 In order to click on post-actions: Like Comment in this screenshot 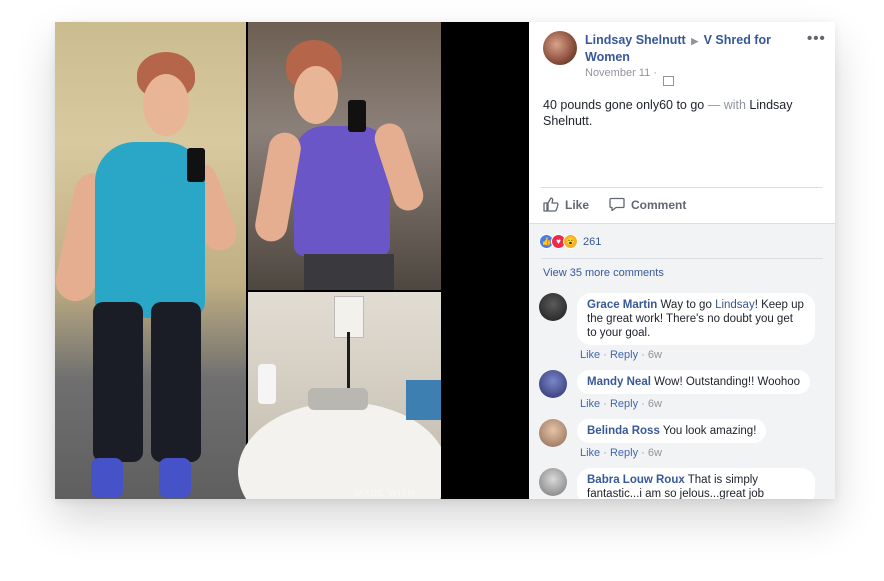, I will do `click(614, 204)`.